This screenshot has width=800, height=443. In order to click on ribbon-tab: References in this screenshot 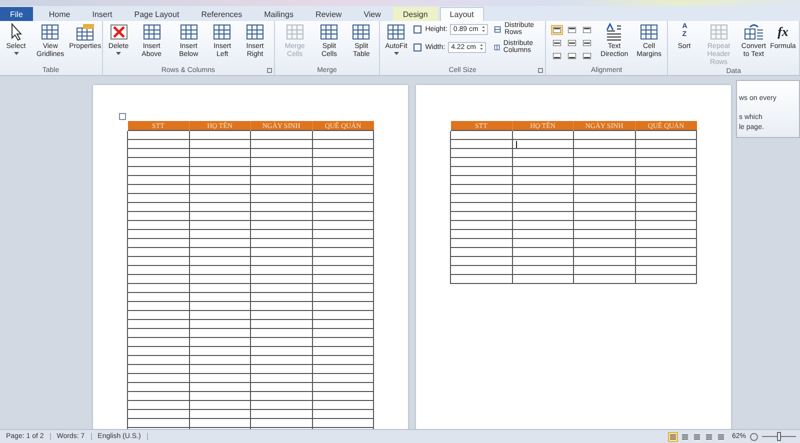, I will do `click(221, 14)`.